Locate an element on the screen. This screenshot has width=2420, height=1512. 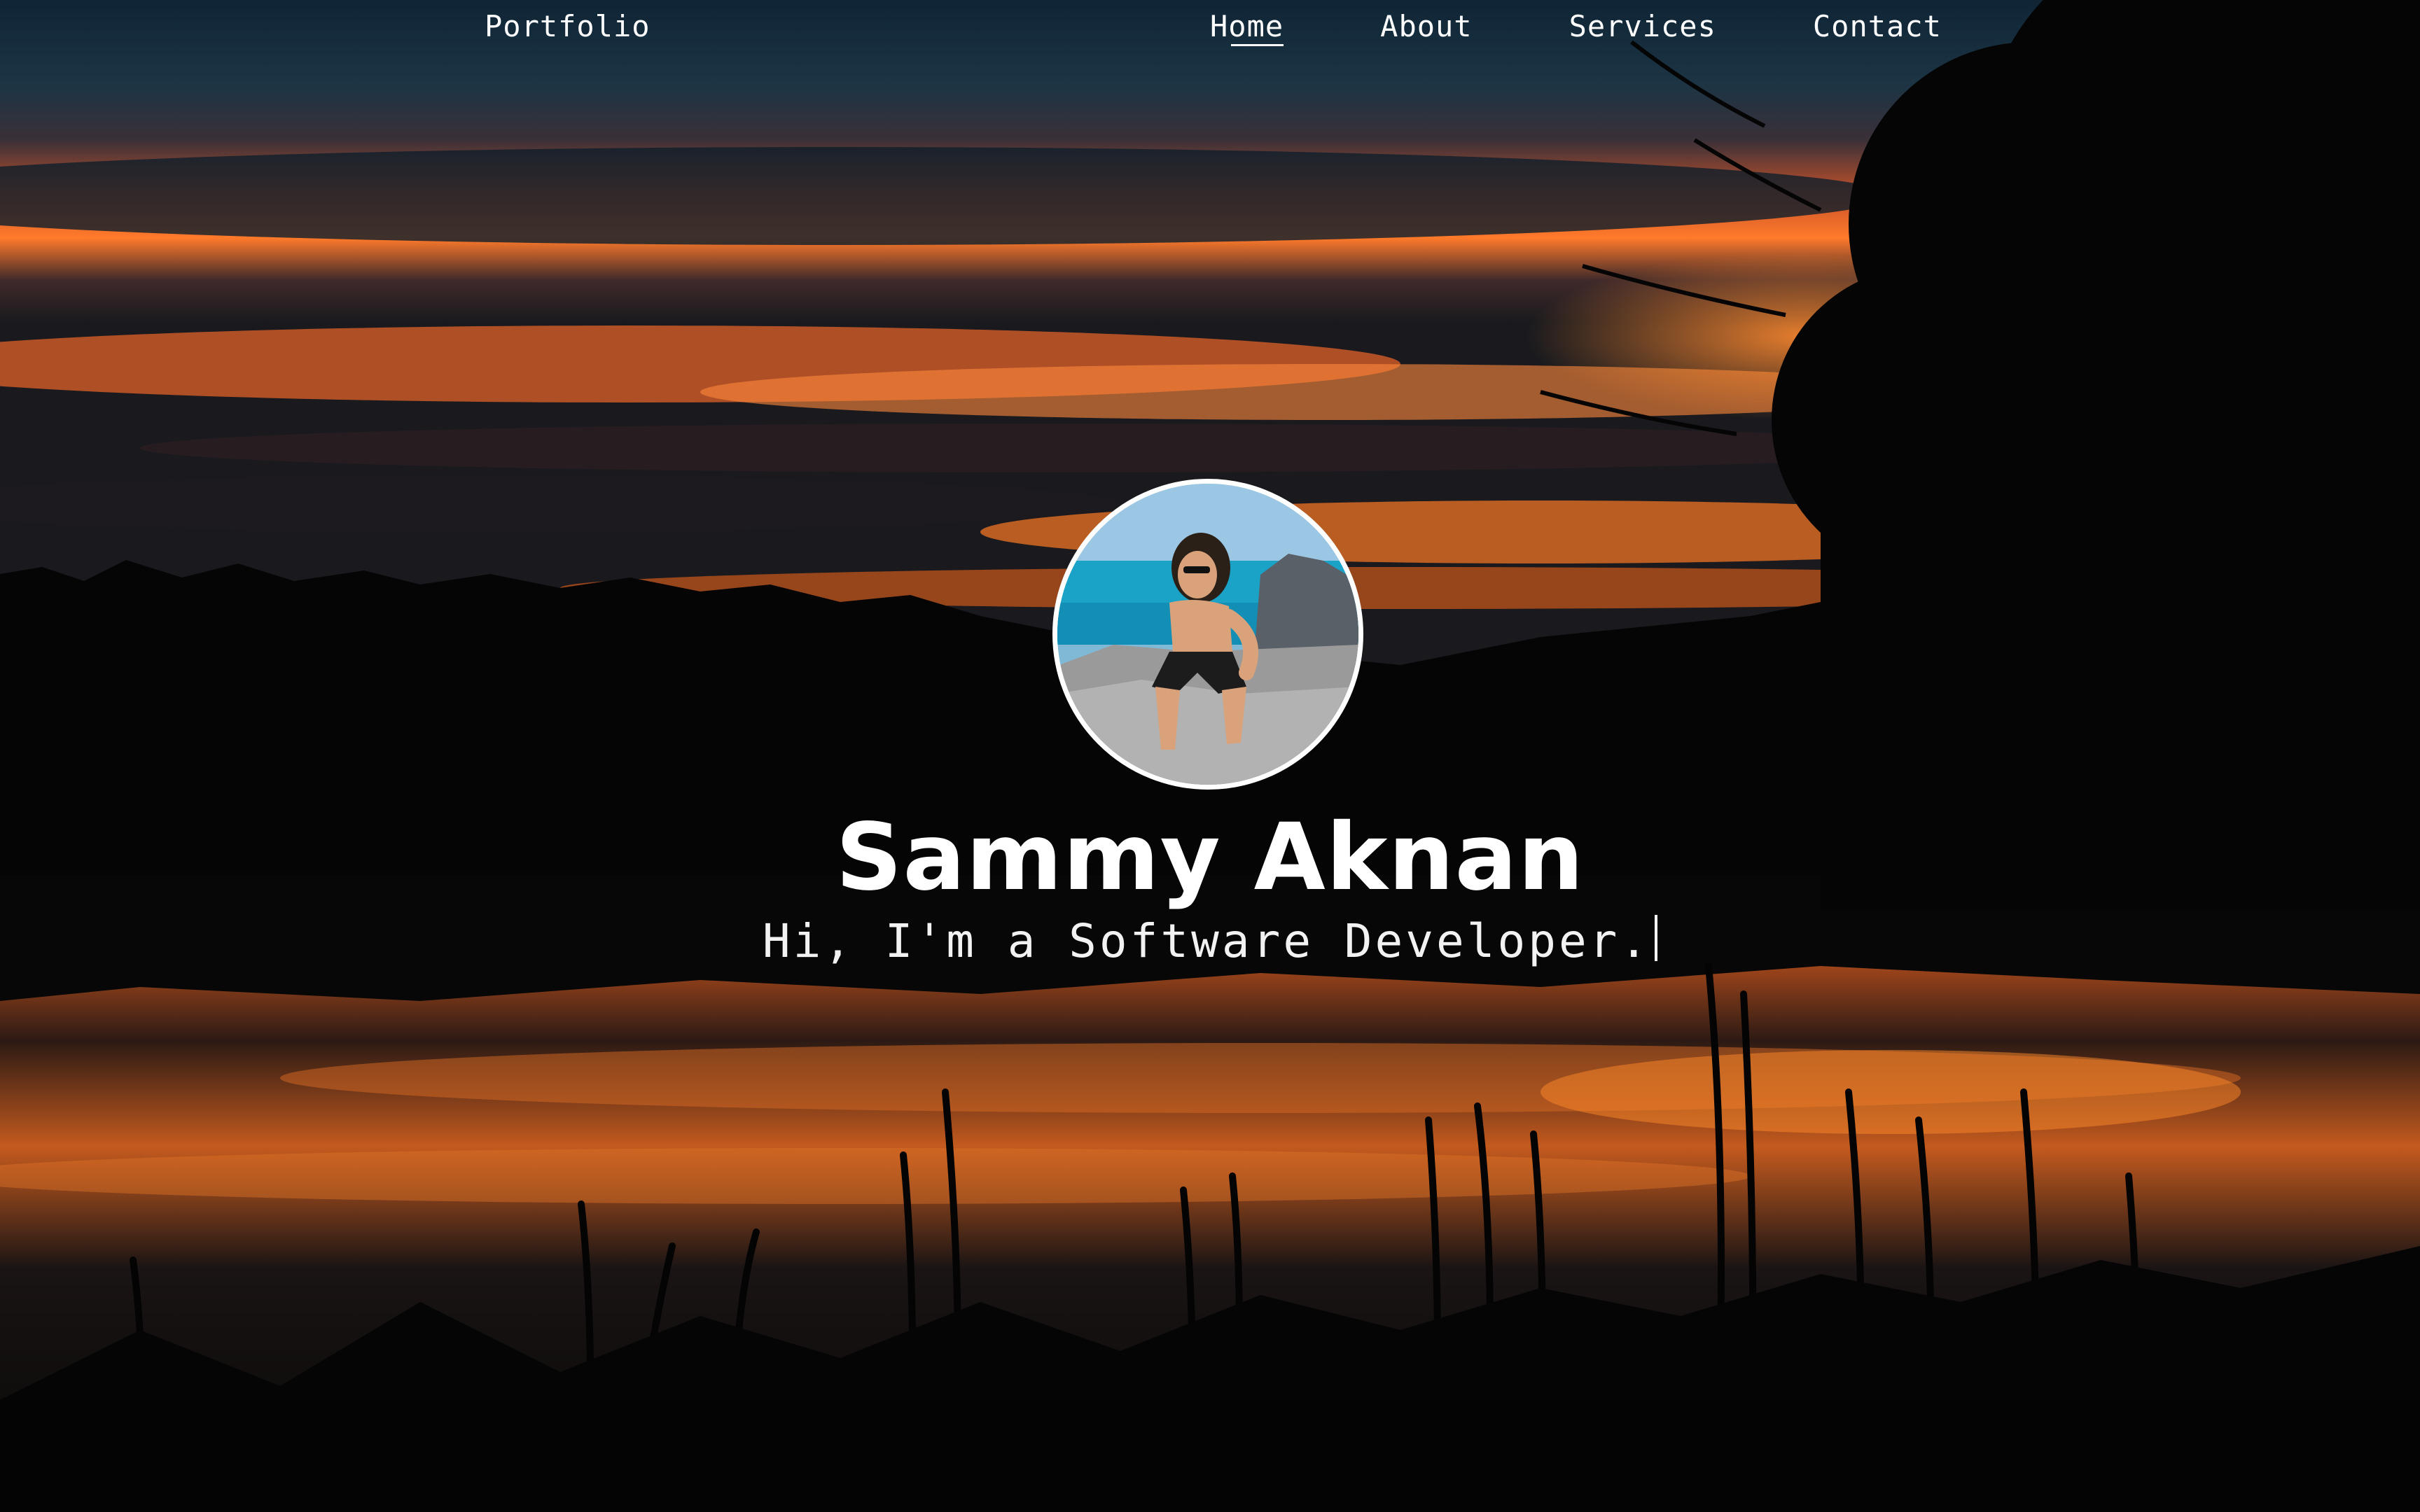
nav-link-about: About is located at coordinates (1426, 26).